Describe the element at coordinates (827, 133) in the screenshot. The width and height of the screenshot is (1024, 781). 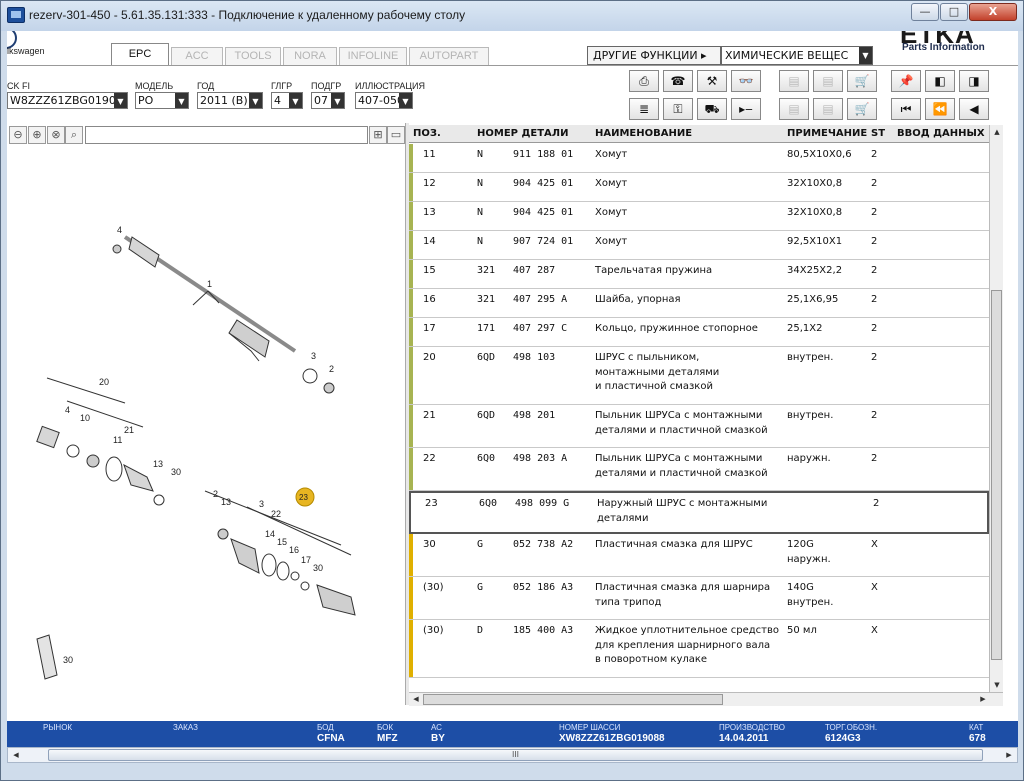
I see `col-note: ПРИМЕЧАНИЕ` at that location.